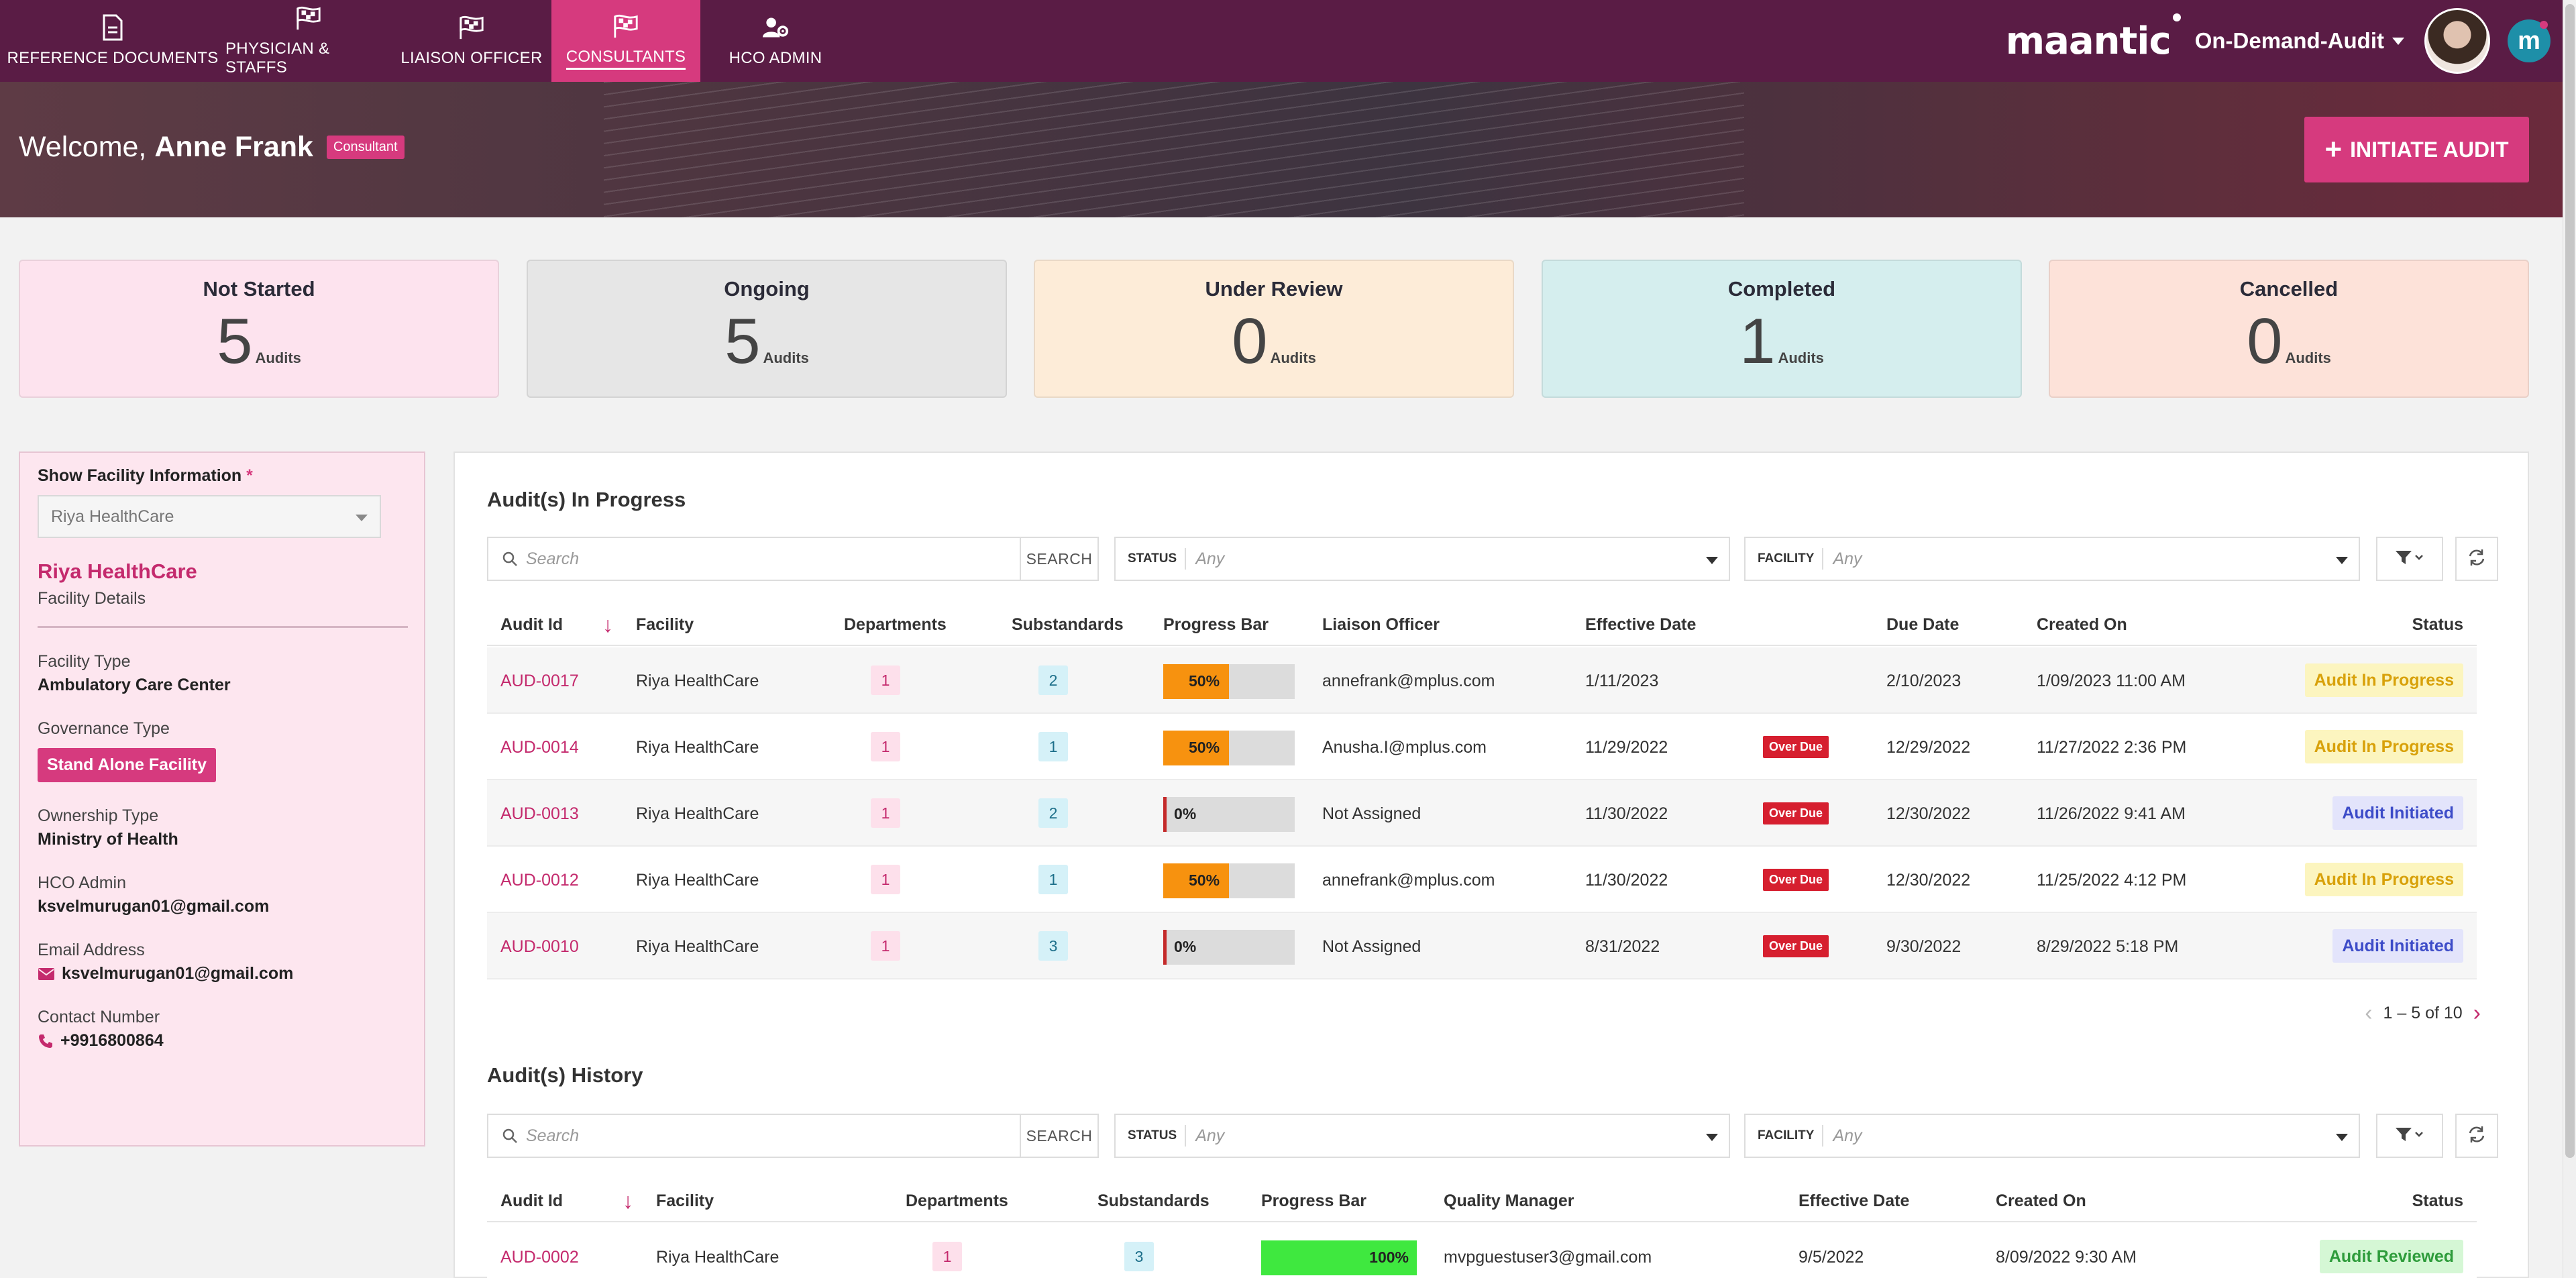 Image resolution: width=2576 pixels, height=1278 pixels. What do you see at coordinates (754, 559) in the screenshot?
I see `search-input: Search` at bounding box center [754, 559].